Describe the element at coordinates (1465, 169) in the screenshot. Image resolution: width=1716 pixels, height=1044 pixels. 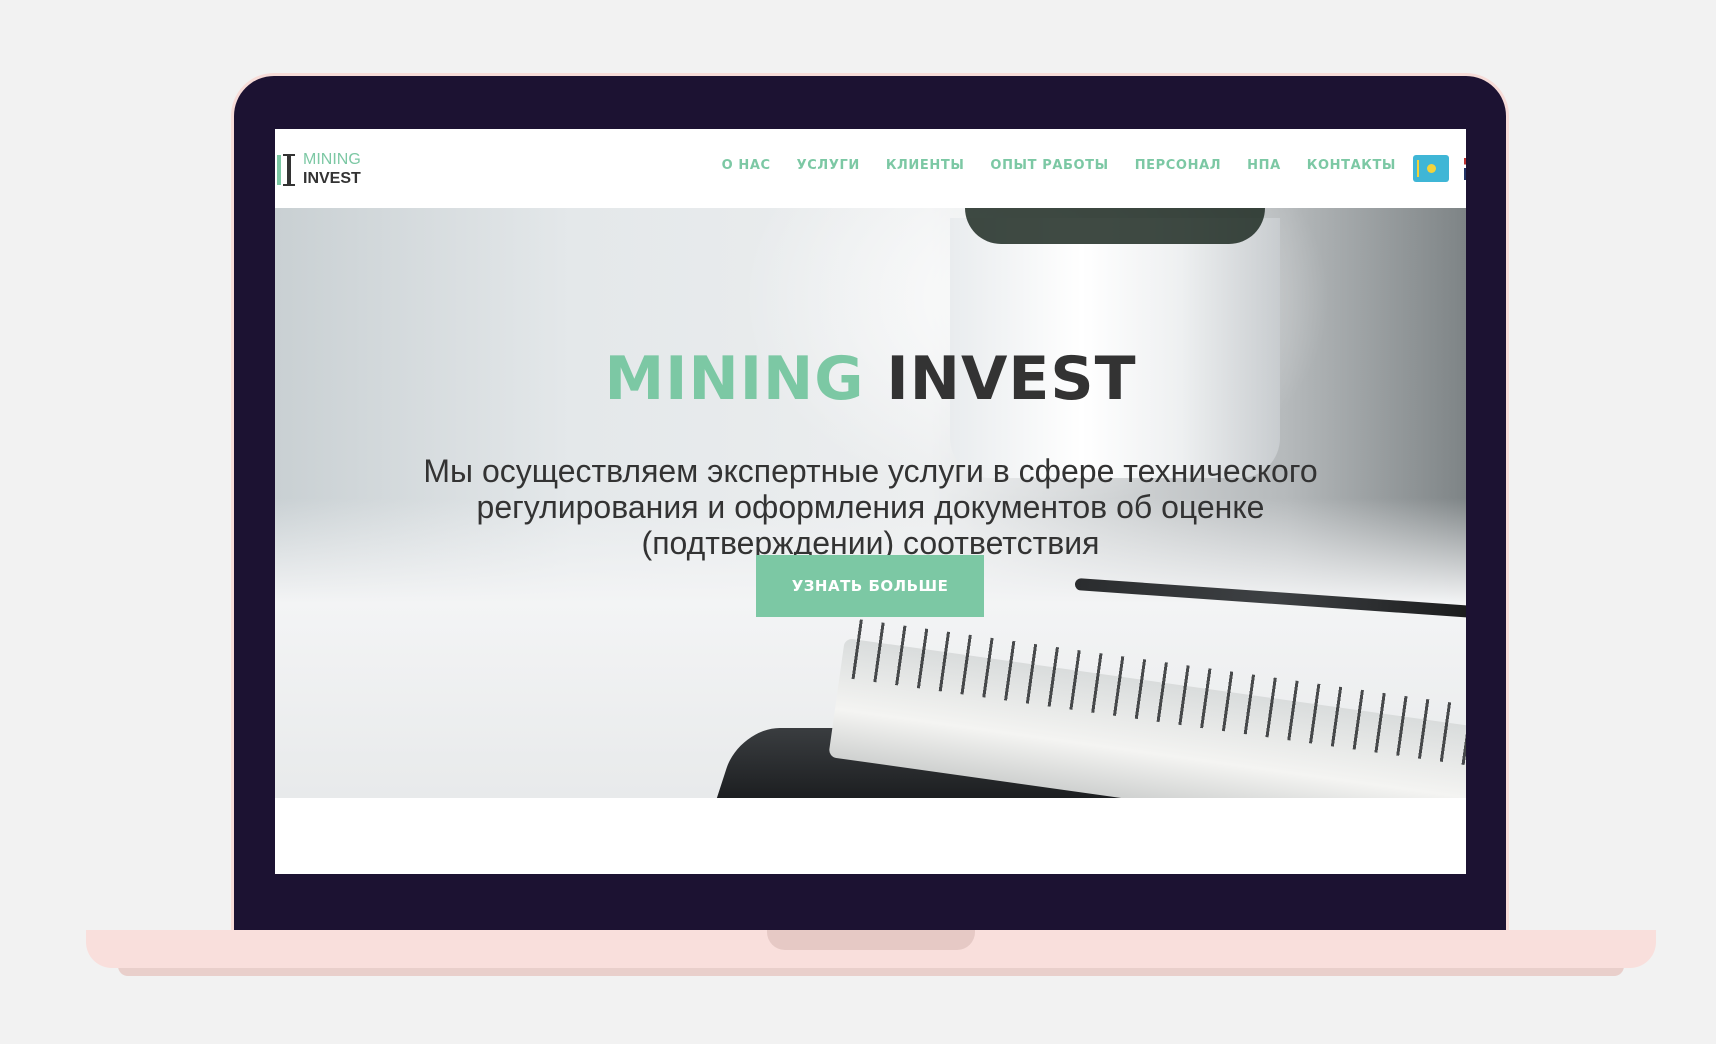
I see `uk-flag-icon` at that location.